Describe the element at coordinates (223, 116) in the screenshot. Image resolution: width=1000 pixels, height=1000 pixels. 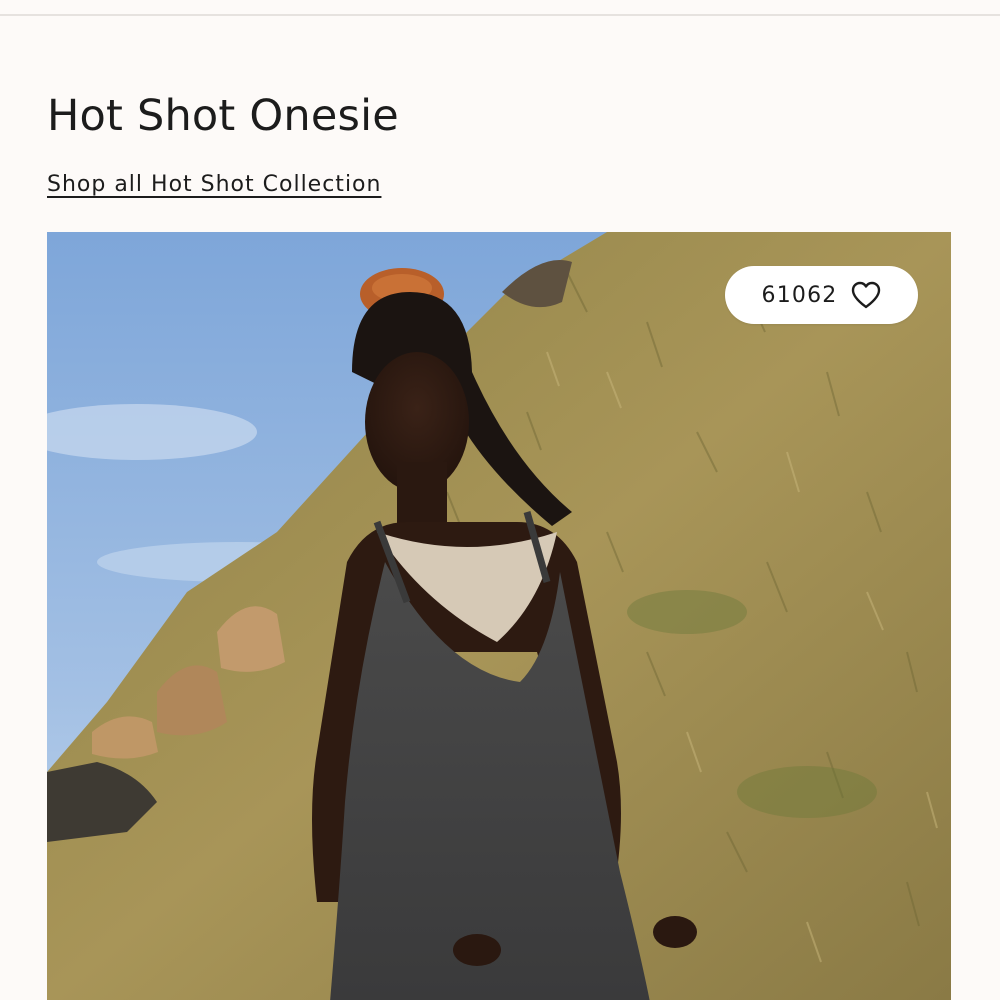
I see `page-title: Hot Shot Onesie` at that location.